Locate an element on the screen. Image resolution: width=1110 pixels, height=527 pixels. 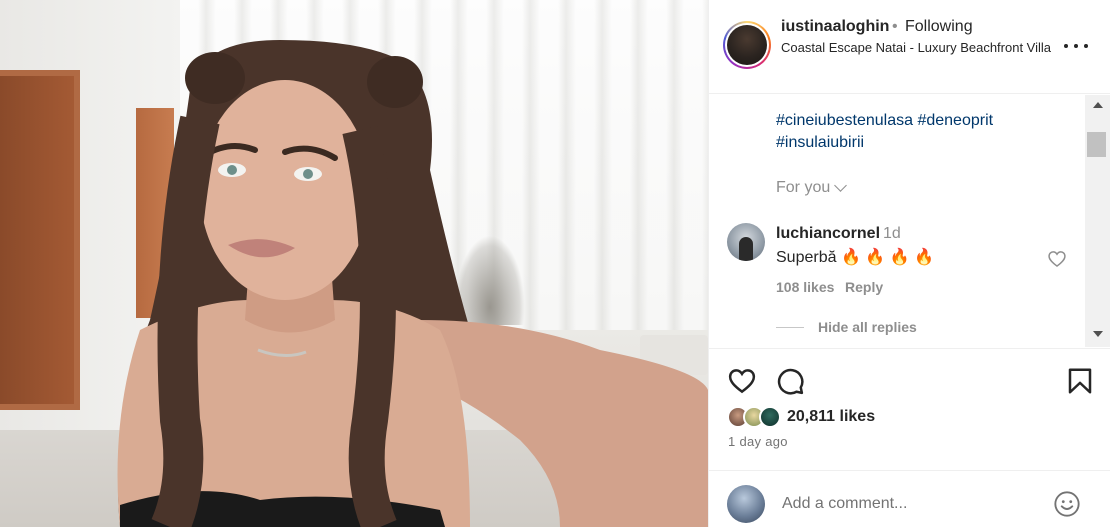
likes-count: 20,811 likes is located at coordinates (831, 417).